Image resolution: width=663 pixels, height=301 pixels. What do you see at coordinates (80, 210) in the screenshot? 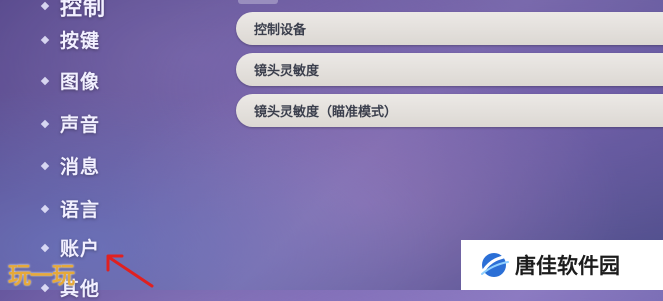
I see `sidebar-item-label: 语言` at bounding box center [80, 210].